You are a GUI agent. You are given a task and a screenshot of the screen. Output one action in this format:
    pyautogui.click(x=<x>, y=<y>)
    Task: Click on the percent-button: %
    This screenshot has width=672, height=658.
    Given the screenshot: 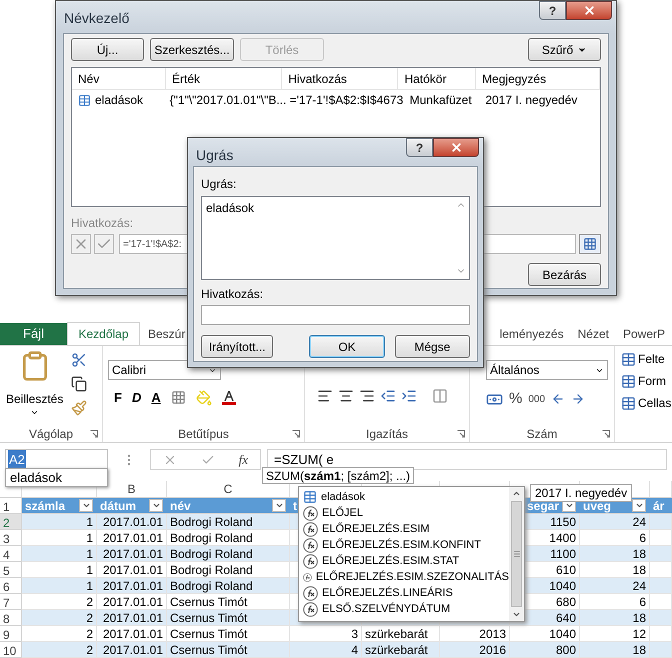 What is the action you would take?
    pyautogui.click(x=515, y=399)
    